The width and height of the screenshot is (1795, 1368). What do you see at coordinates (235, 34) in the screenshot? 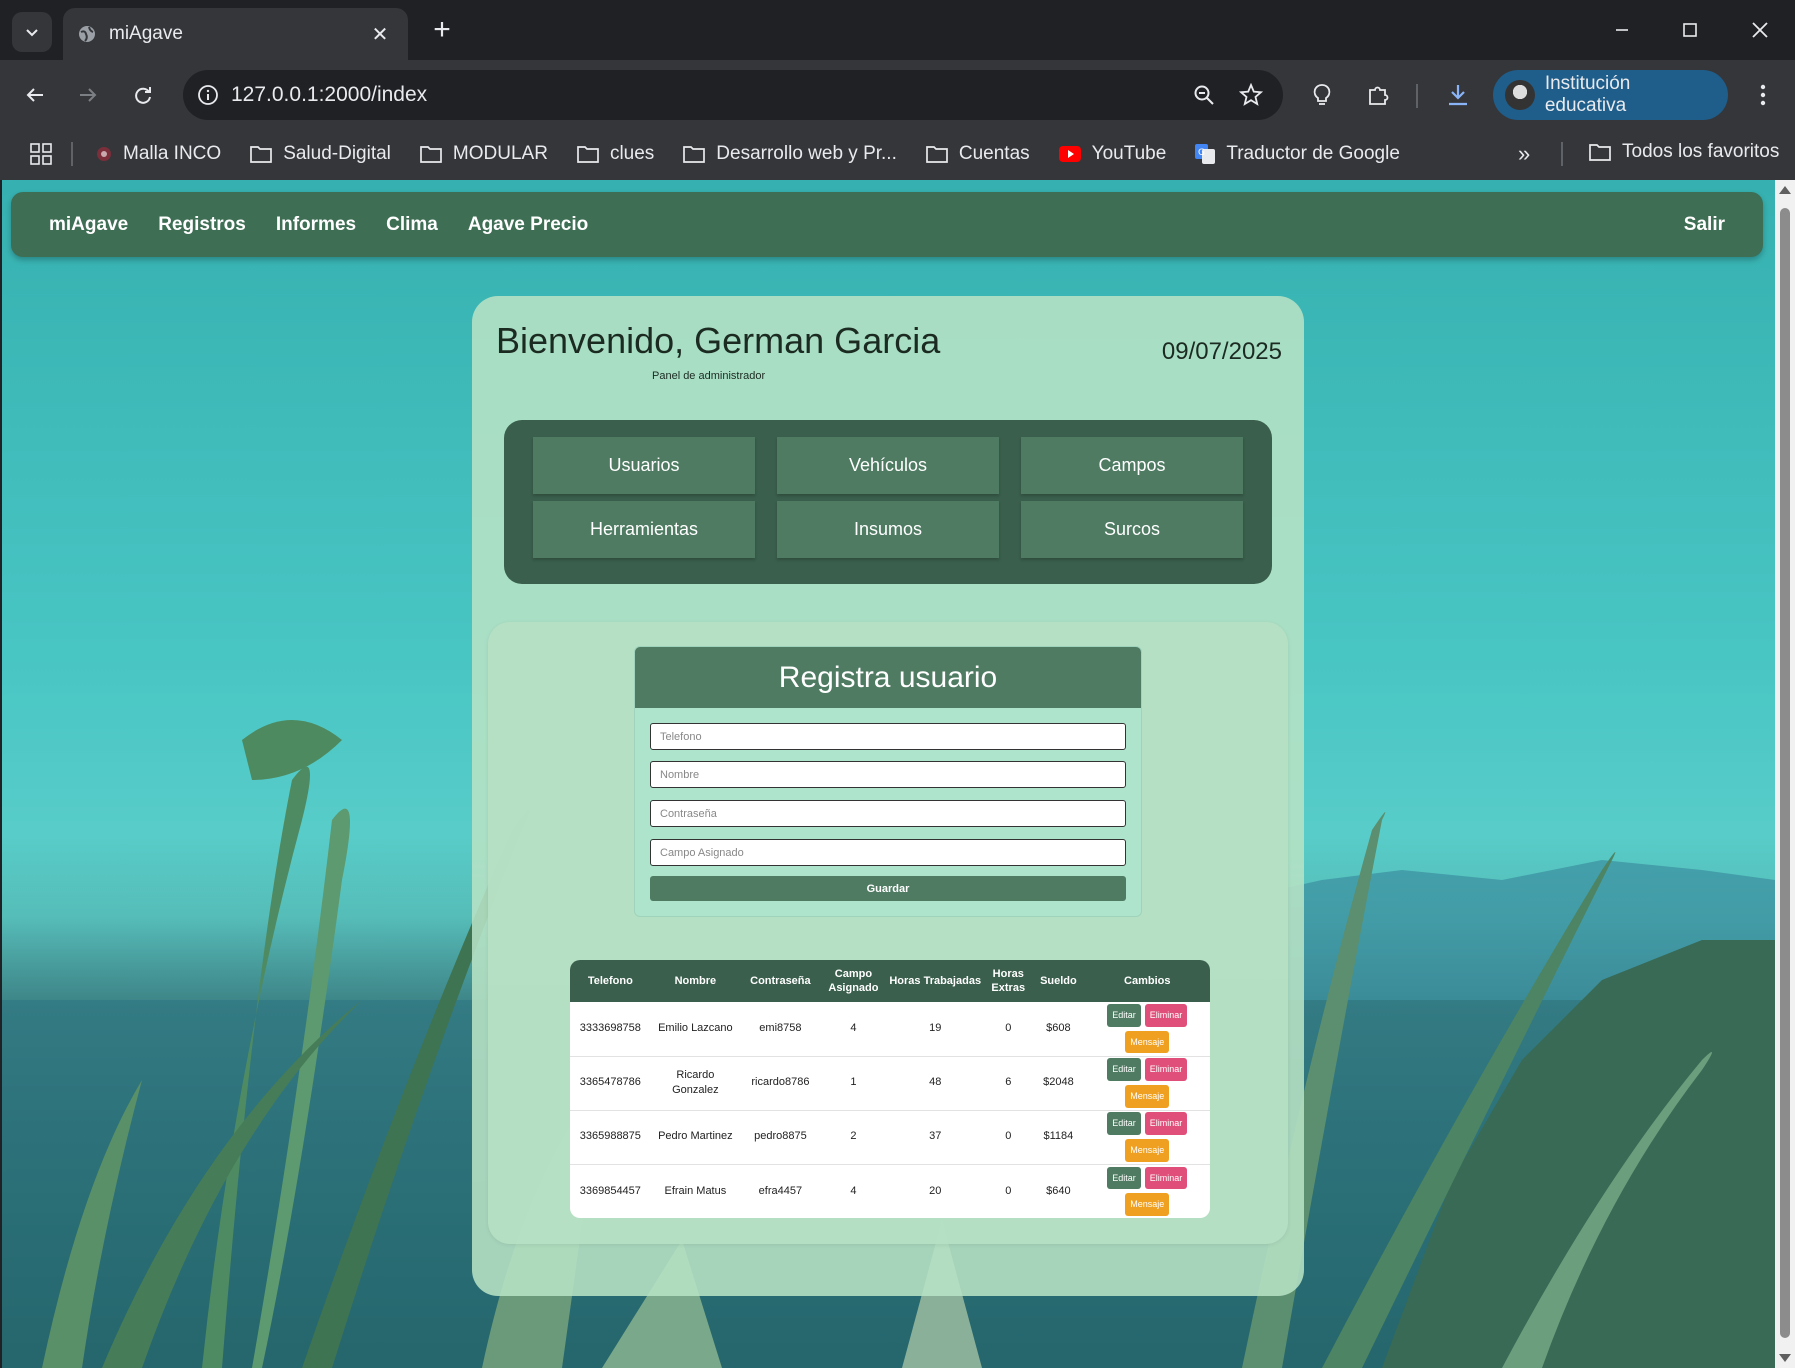
I see `browser-tab: miAgave ✕` at bounding box center [235, 34].